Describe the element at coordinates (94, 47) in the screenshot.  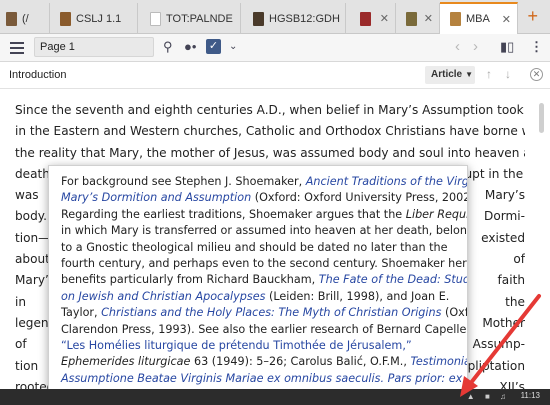
I see `page-reference-field: Page 1` at that location.